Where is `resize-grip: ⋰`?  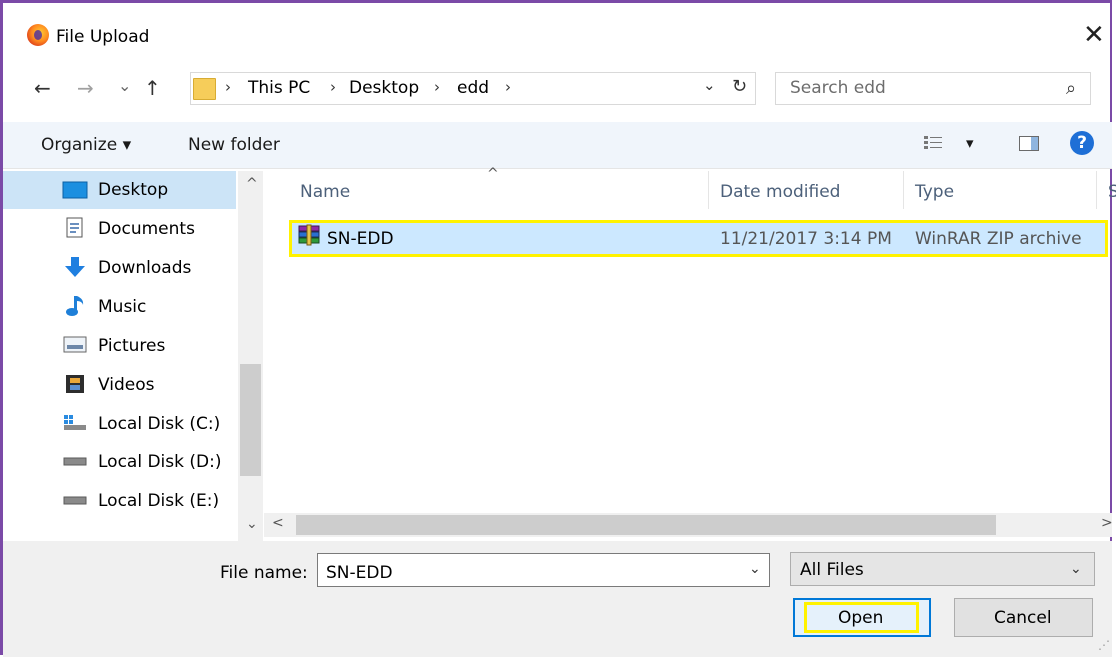
resize-grip: ⋰ is located at coordinates (1104, 645).